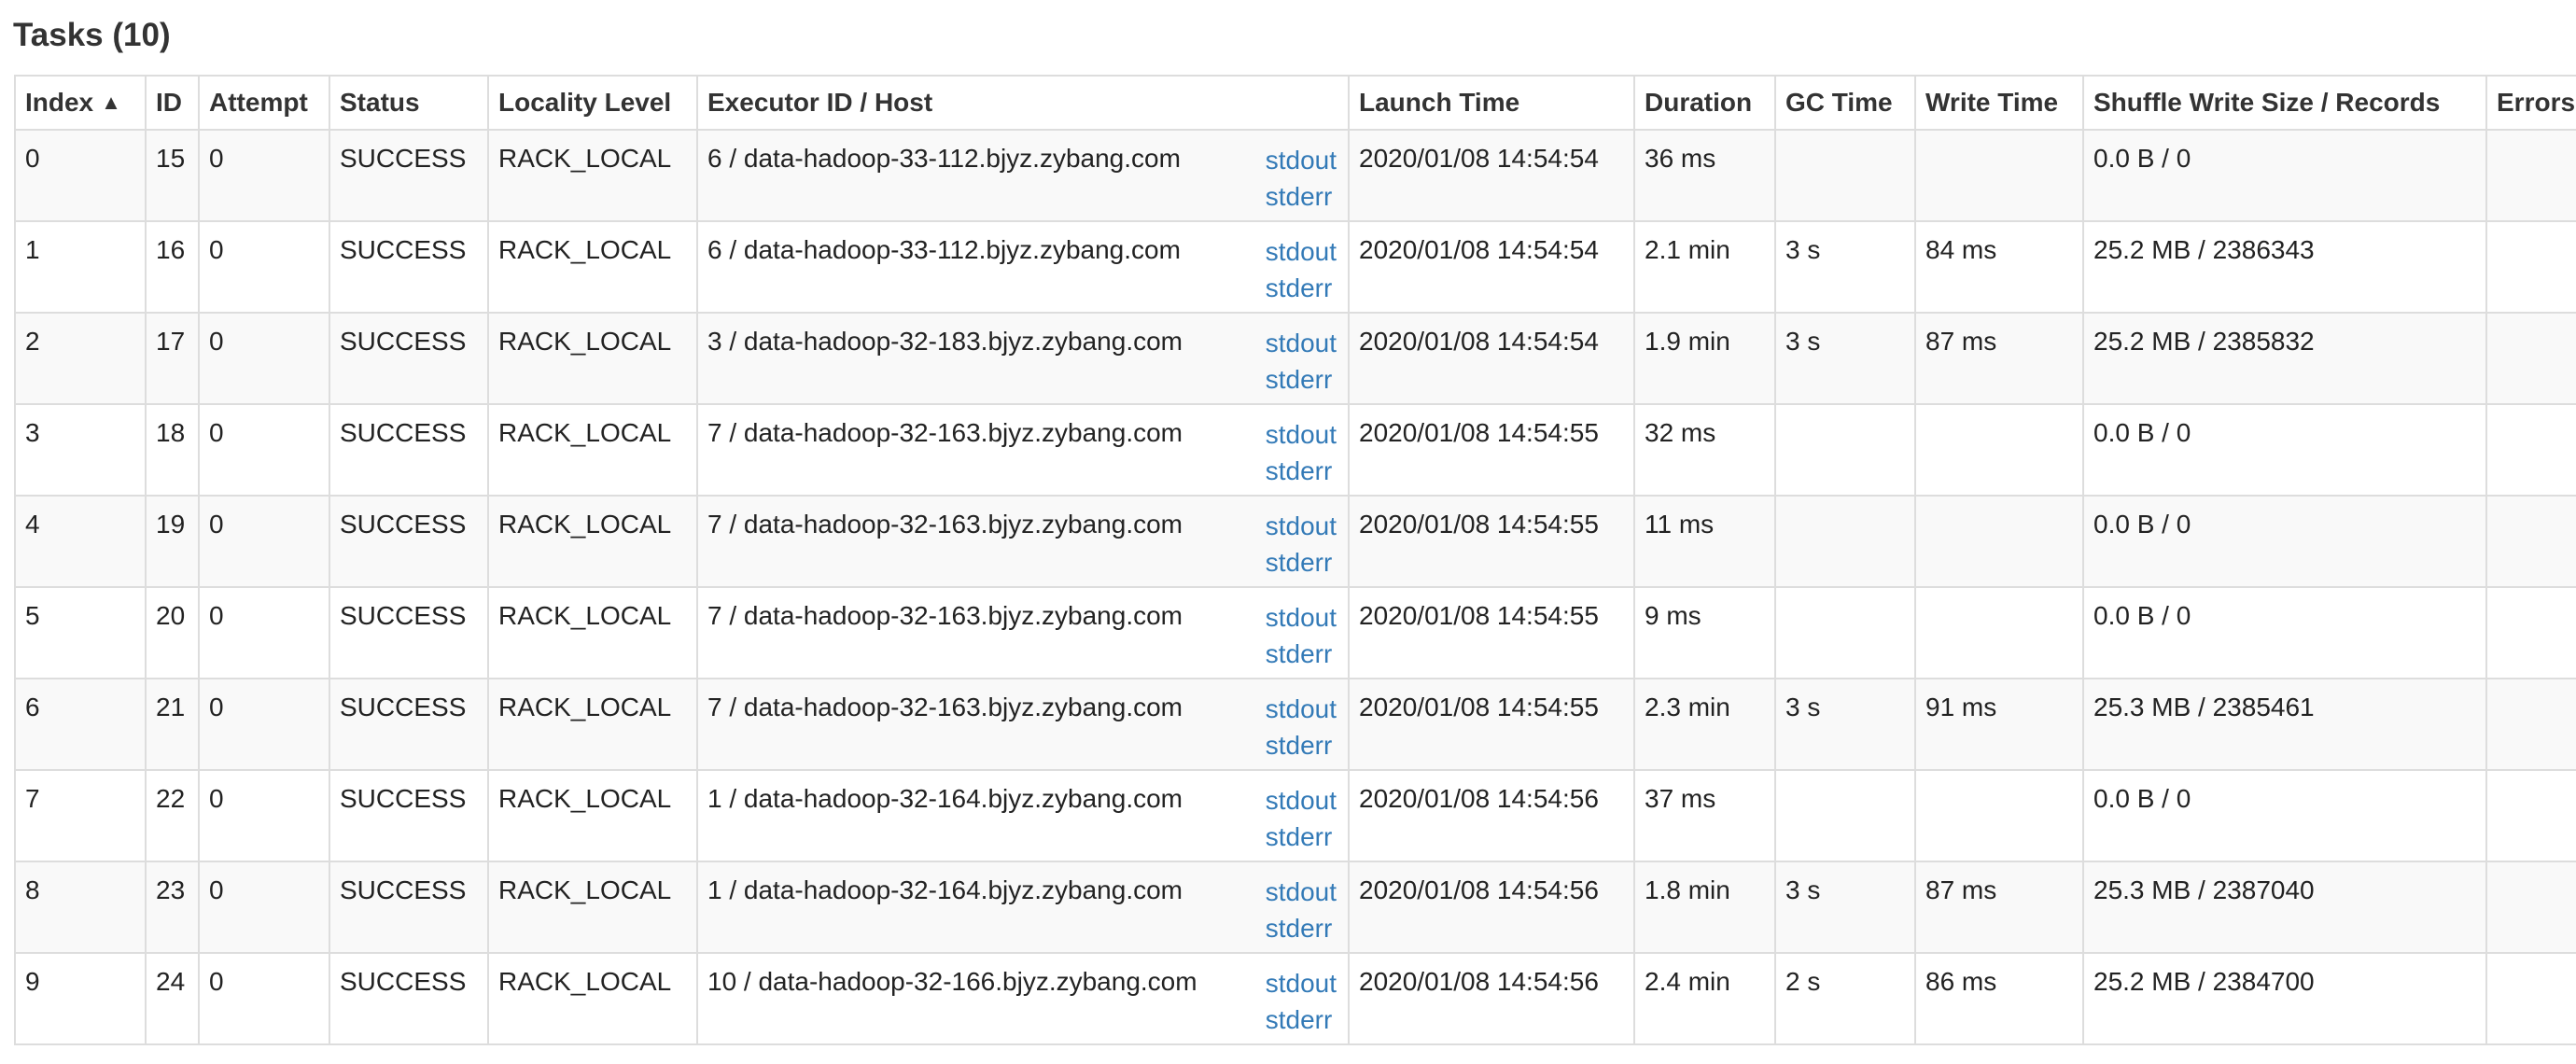  Describe the element at coordinates (952, 981) in the screenshot. I see `executor-host-text: 10 / data-hadoop-32-166.bjyz.zybang.com` at that location.